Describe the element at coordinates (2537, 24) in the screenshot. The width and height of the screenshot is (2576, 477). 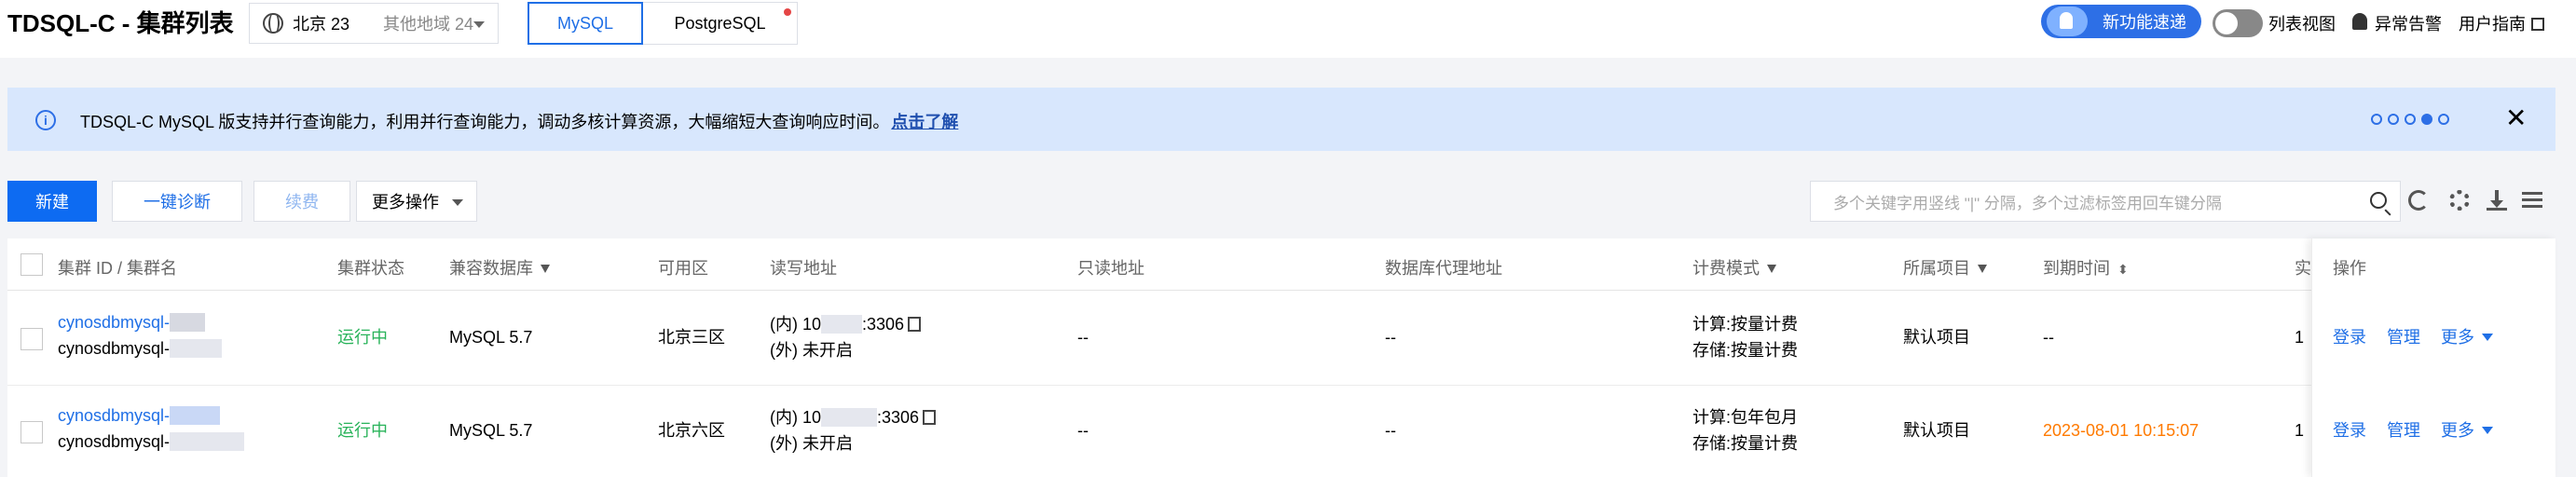
I see `external-link-icon` at that location.